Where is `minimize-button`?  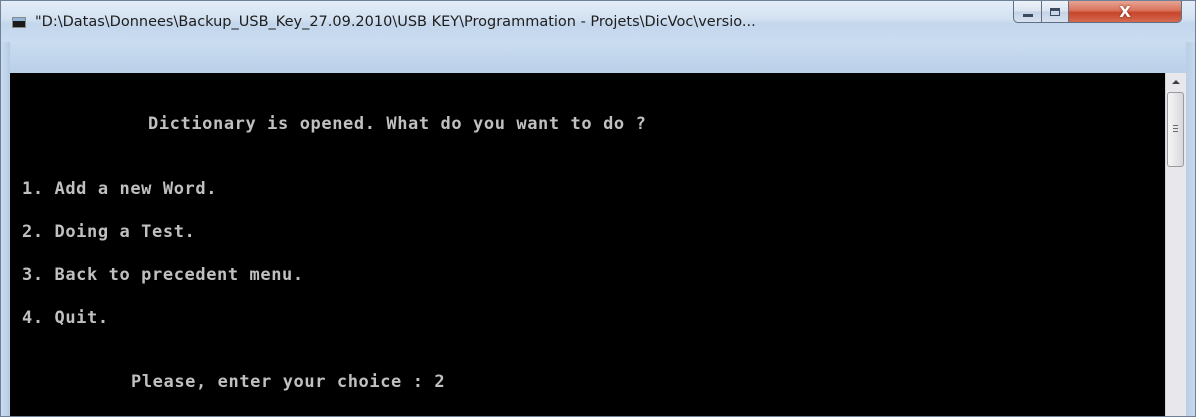
minimize-button is located at coordinates (1027, 12).